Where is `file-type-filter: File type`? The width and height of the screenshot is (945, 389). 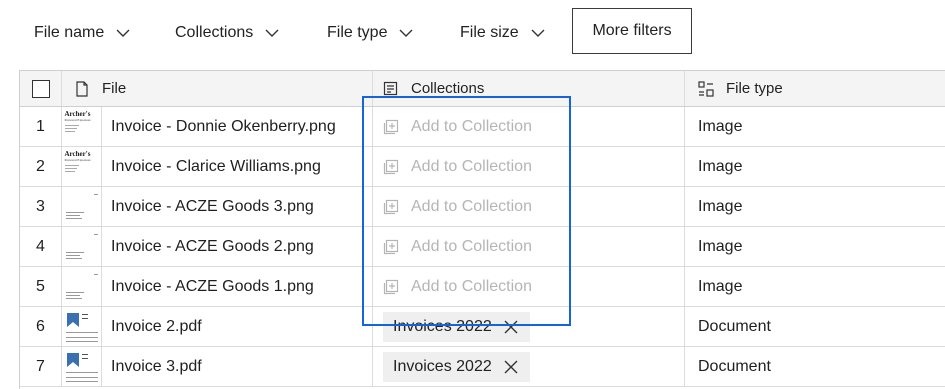
file-type-filter: File type is located at coordinates (370, 33).